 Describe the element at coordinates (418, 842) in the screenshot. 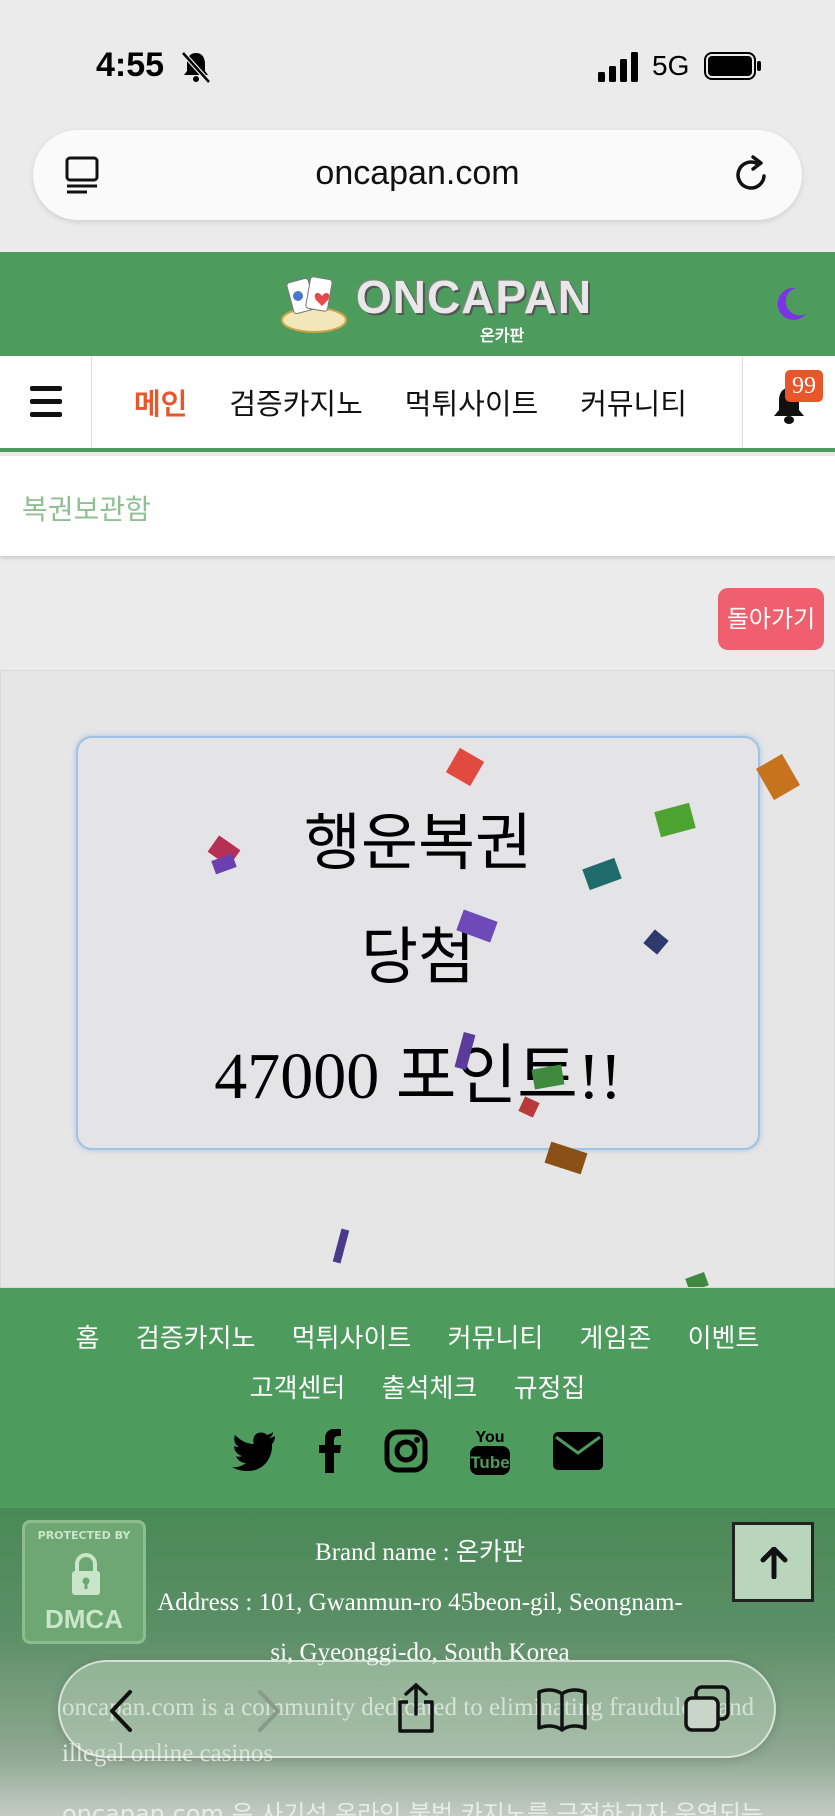

I see `prize-title: 행운복권` at that location.